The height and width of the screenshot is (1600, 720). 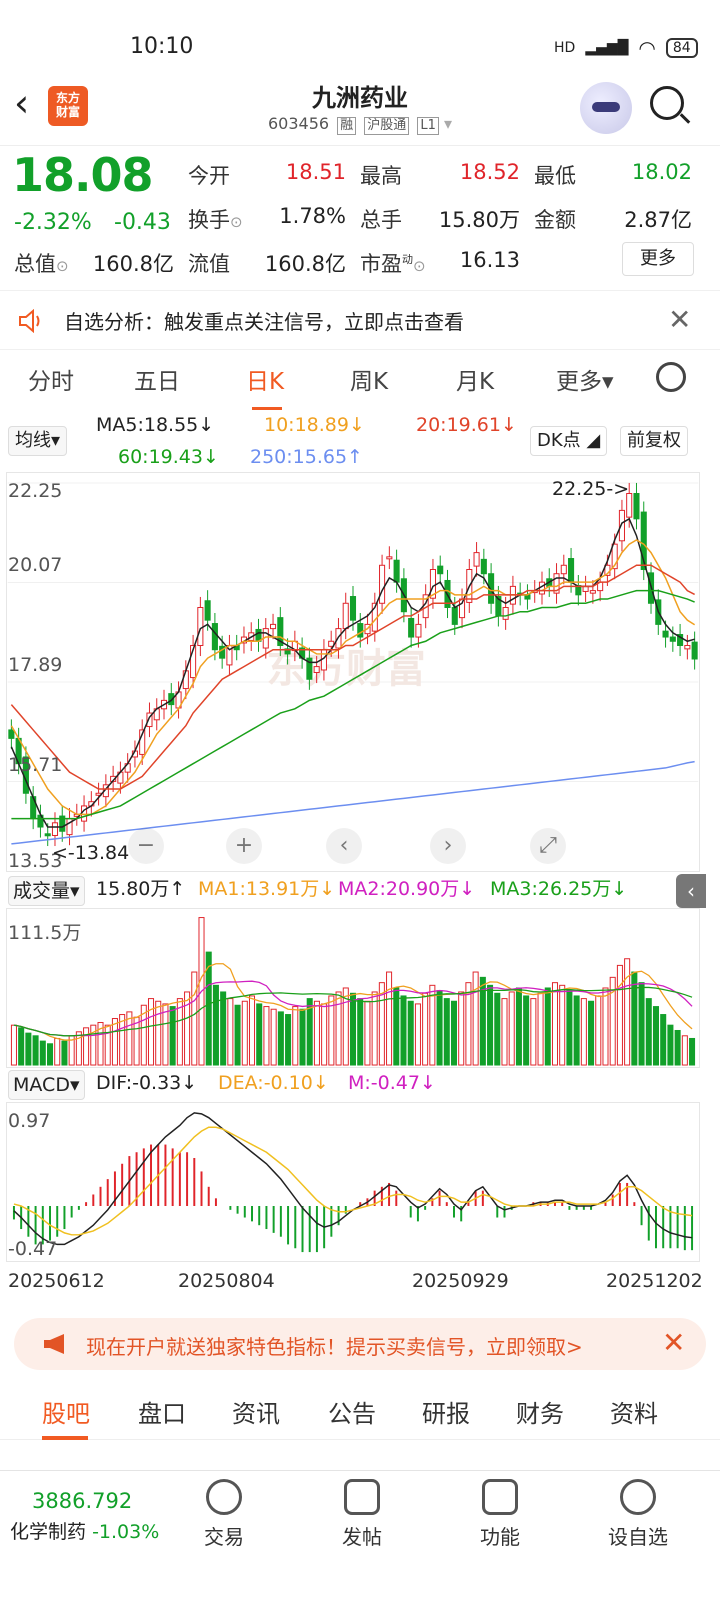 What do you see at coordinates (53, 222) in the screenshot?
I see `change-percent: -2.32%` at bounding box center [53, 222].